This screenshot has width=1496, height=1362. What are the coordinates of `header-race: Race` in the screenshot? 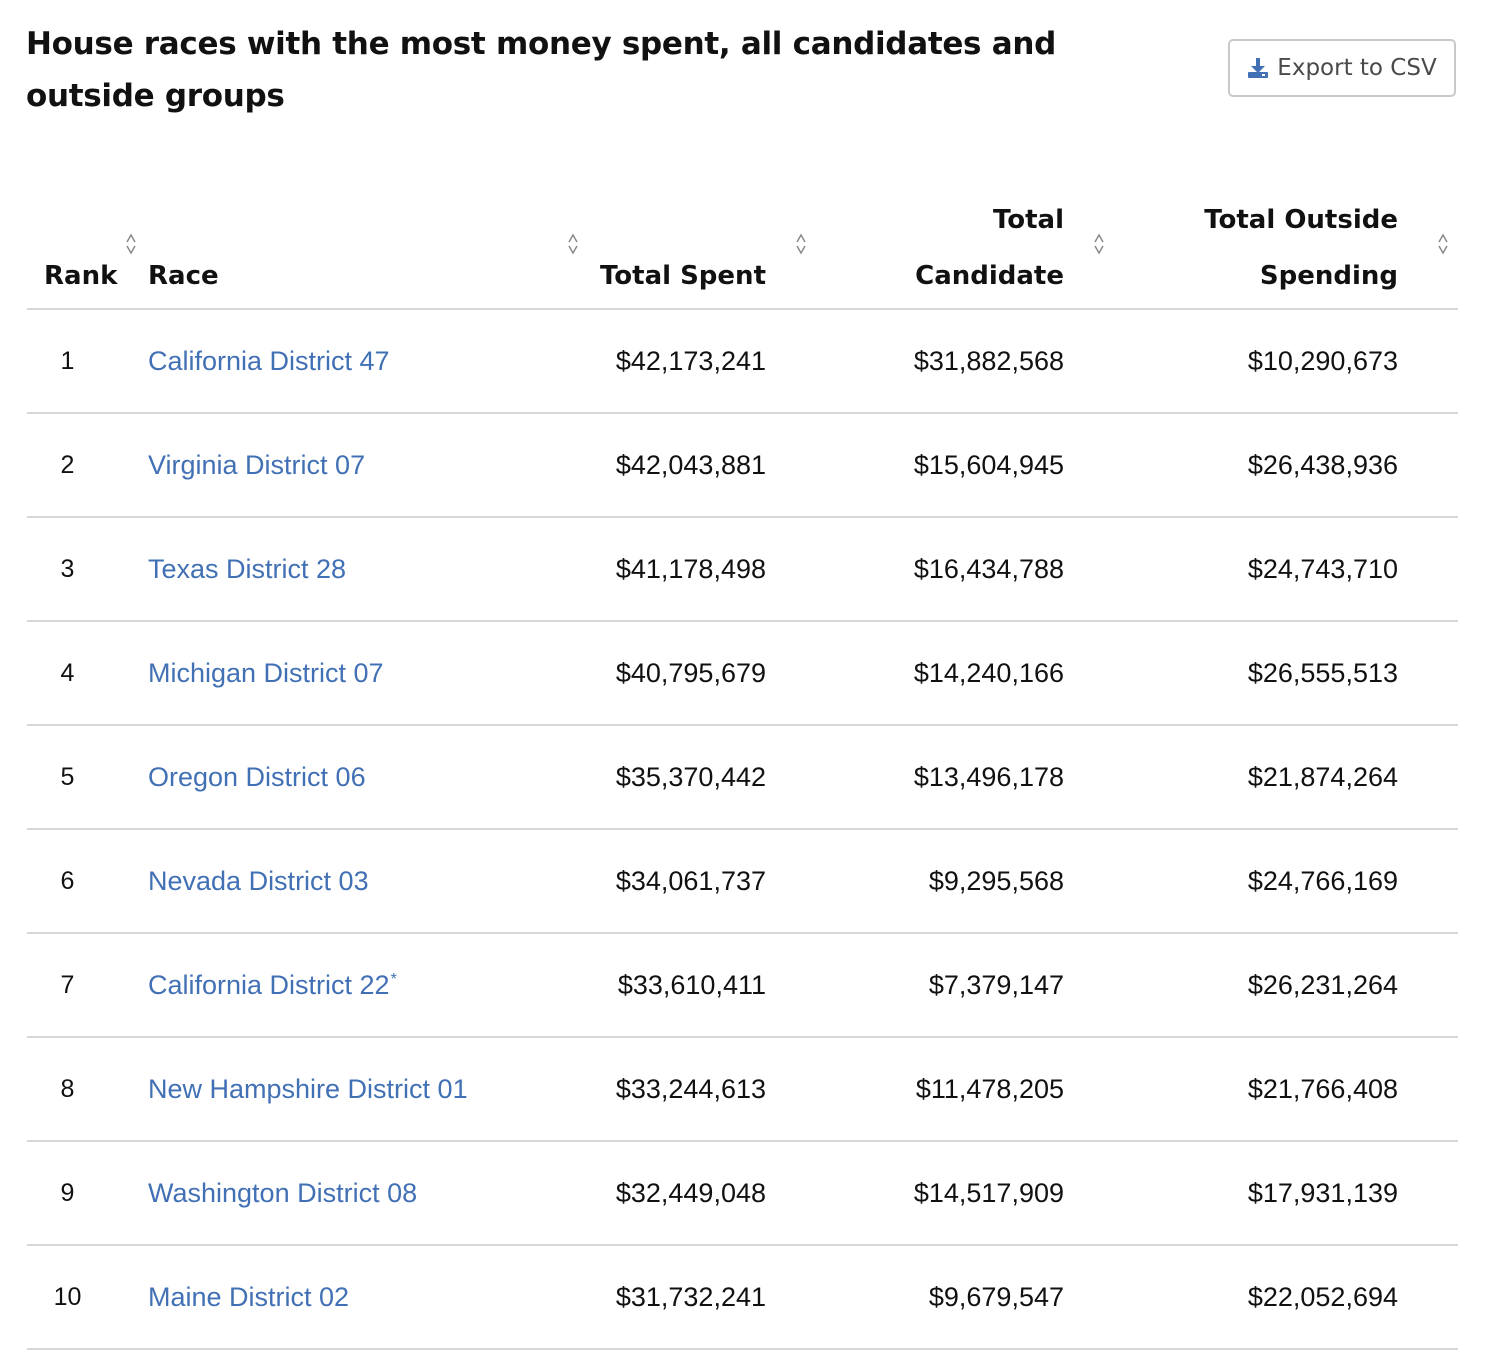 It's located at (363, 251).